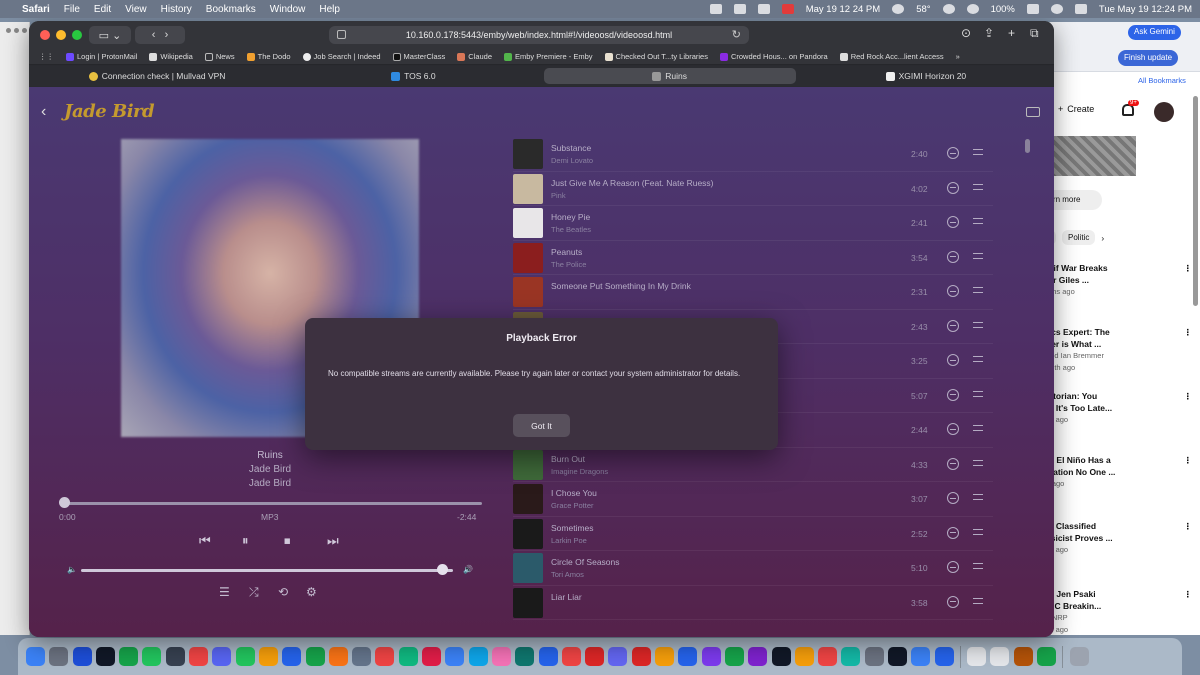 The image size is (1200, 675). What do you see at coordinates (1164, 112) in the screenshot?
I see `avatar` at bounding box center [1164, 112].